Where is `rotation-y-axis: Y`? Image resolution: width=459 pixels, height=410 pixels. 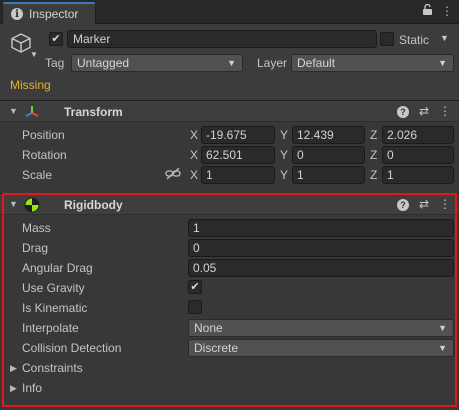
rotation-y-axis: Y is located at coordinates (284, 155).